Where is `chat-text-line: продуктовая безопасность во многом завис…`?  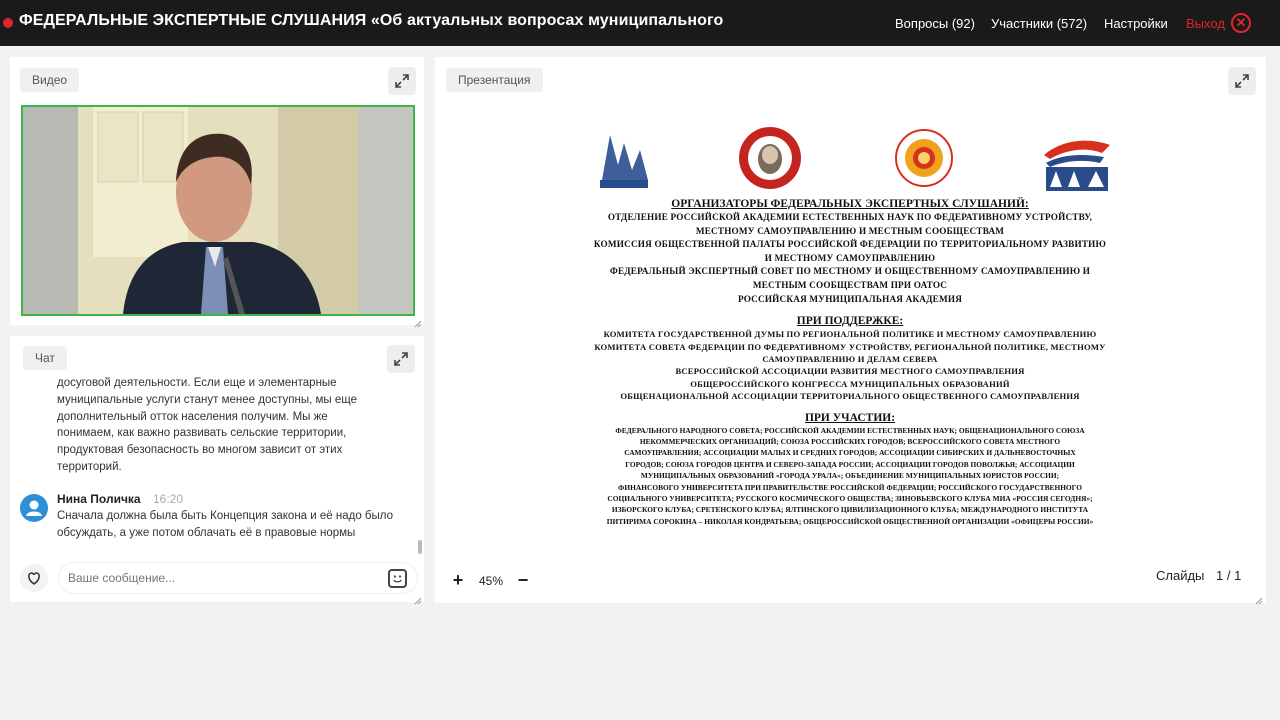
chat-text-line: продуктовая безопасность во многом завис… is located at coordinates (200, 450).